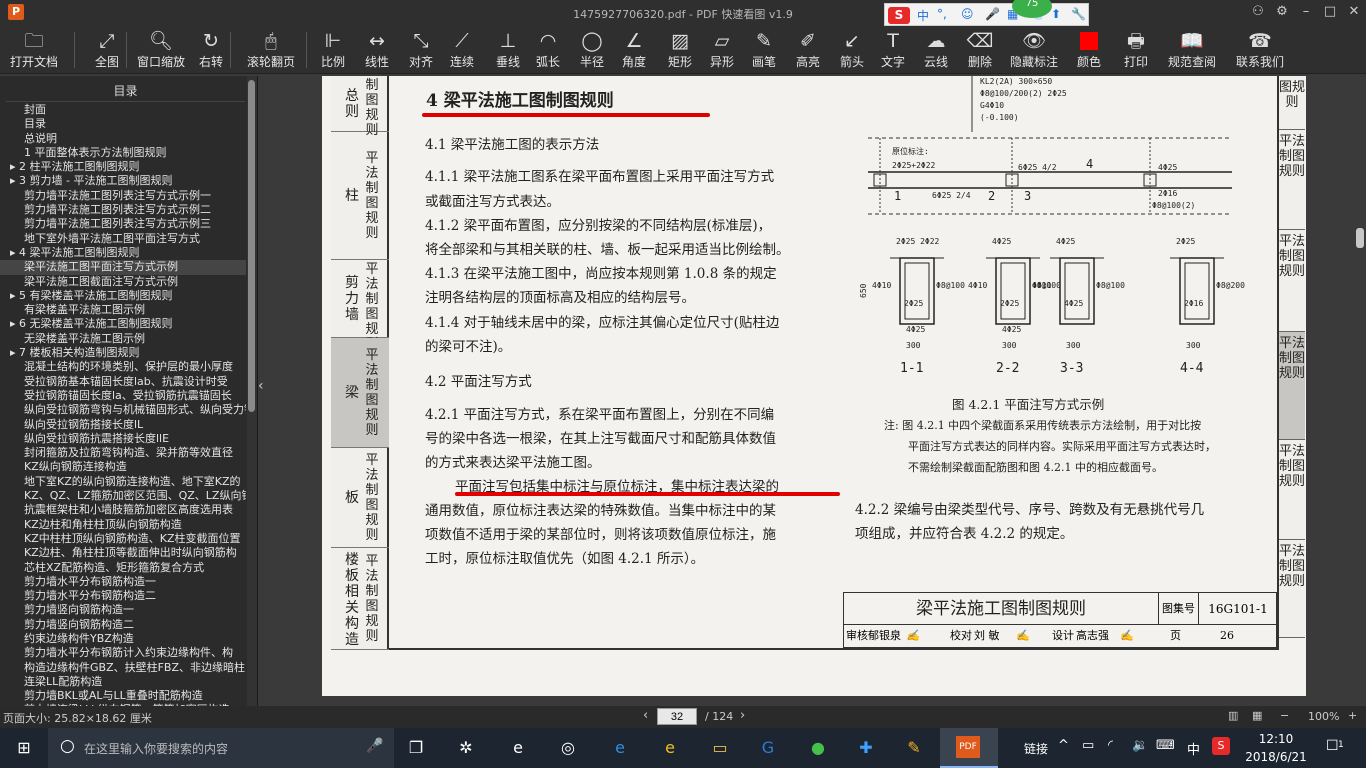 This screenshot has width=1366, height=768. Describe the element at coordinates (421, 50) in the screenshot. I see `toolbar-align-button: ⤡ 对齐` at that location.